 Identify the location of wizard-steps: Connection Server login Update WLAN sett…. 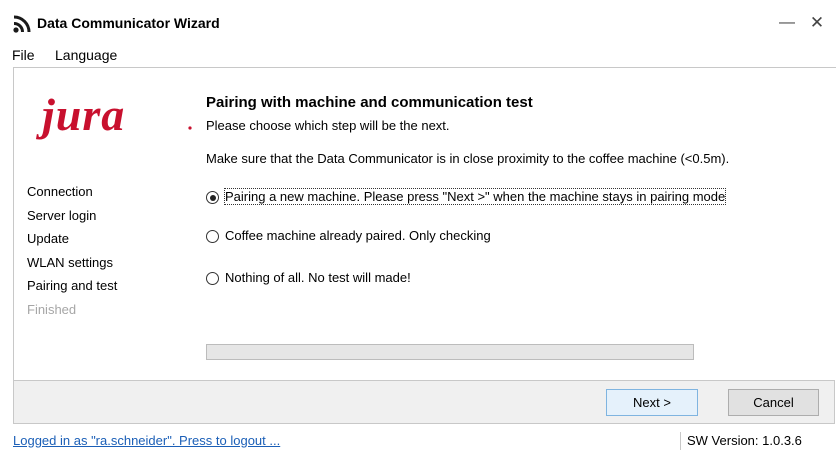
(72, 253).